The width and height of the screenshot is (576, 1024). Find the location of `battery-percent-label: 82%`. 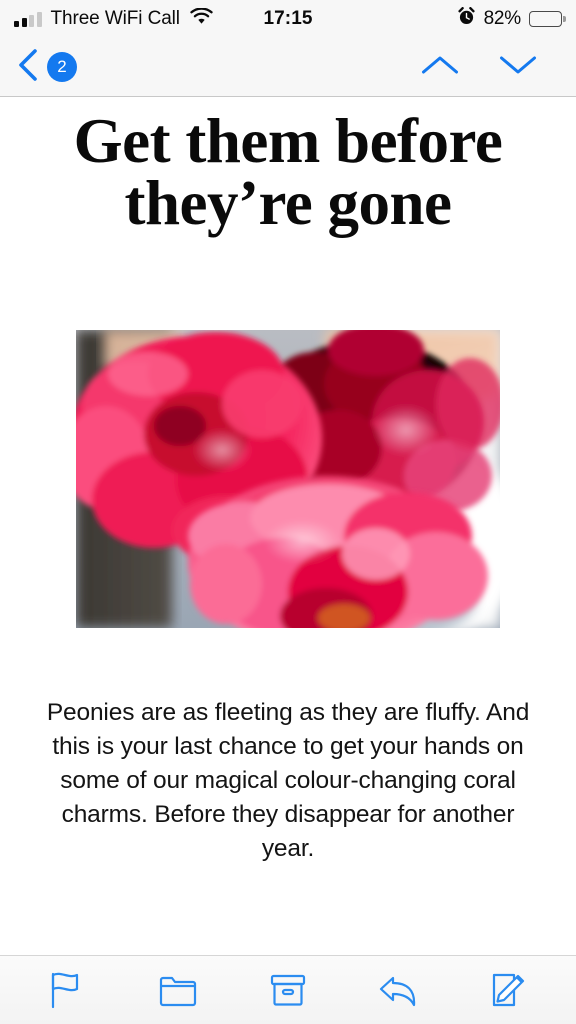

battery-percent-label: 82% is located at coordinates (502, 18).